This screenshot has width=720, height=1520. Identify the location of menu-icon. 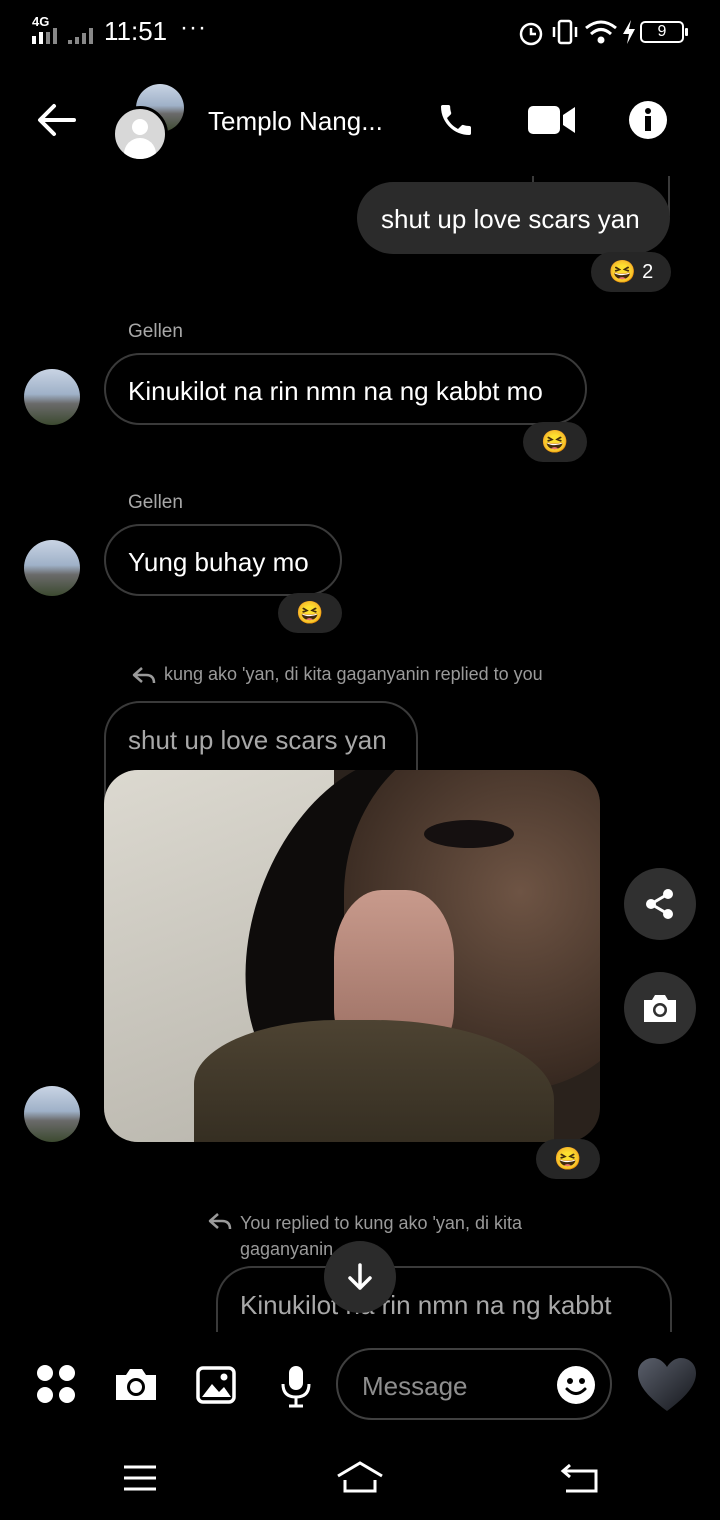
(140, 1478).